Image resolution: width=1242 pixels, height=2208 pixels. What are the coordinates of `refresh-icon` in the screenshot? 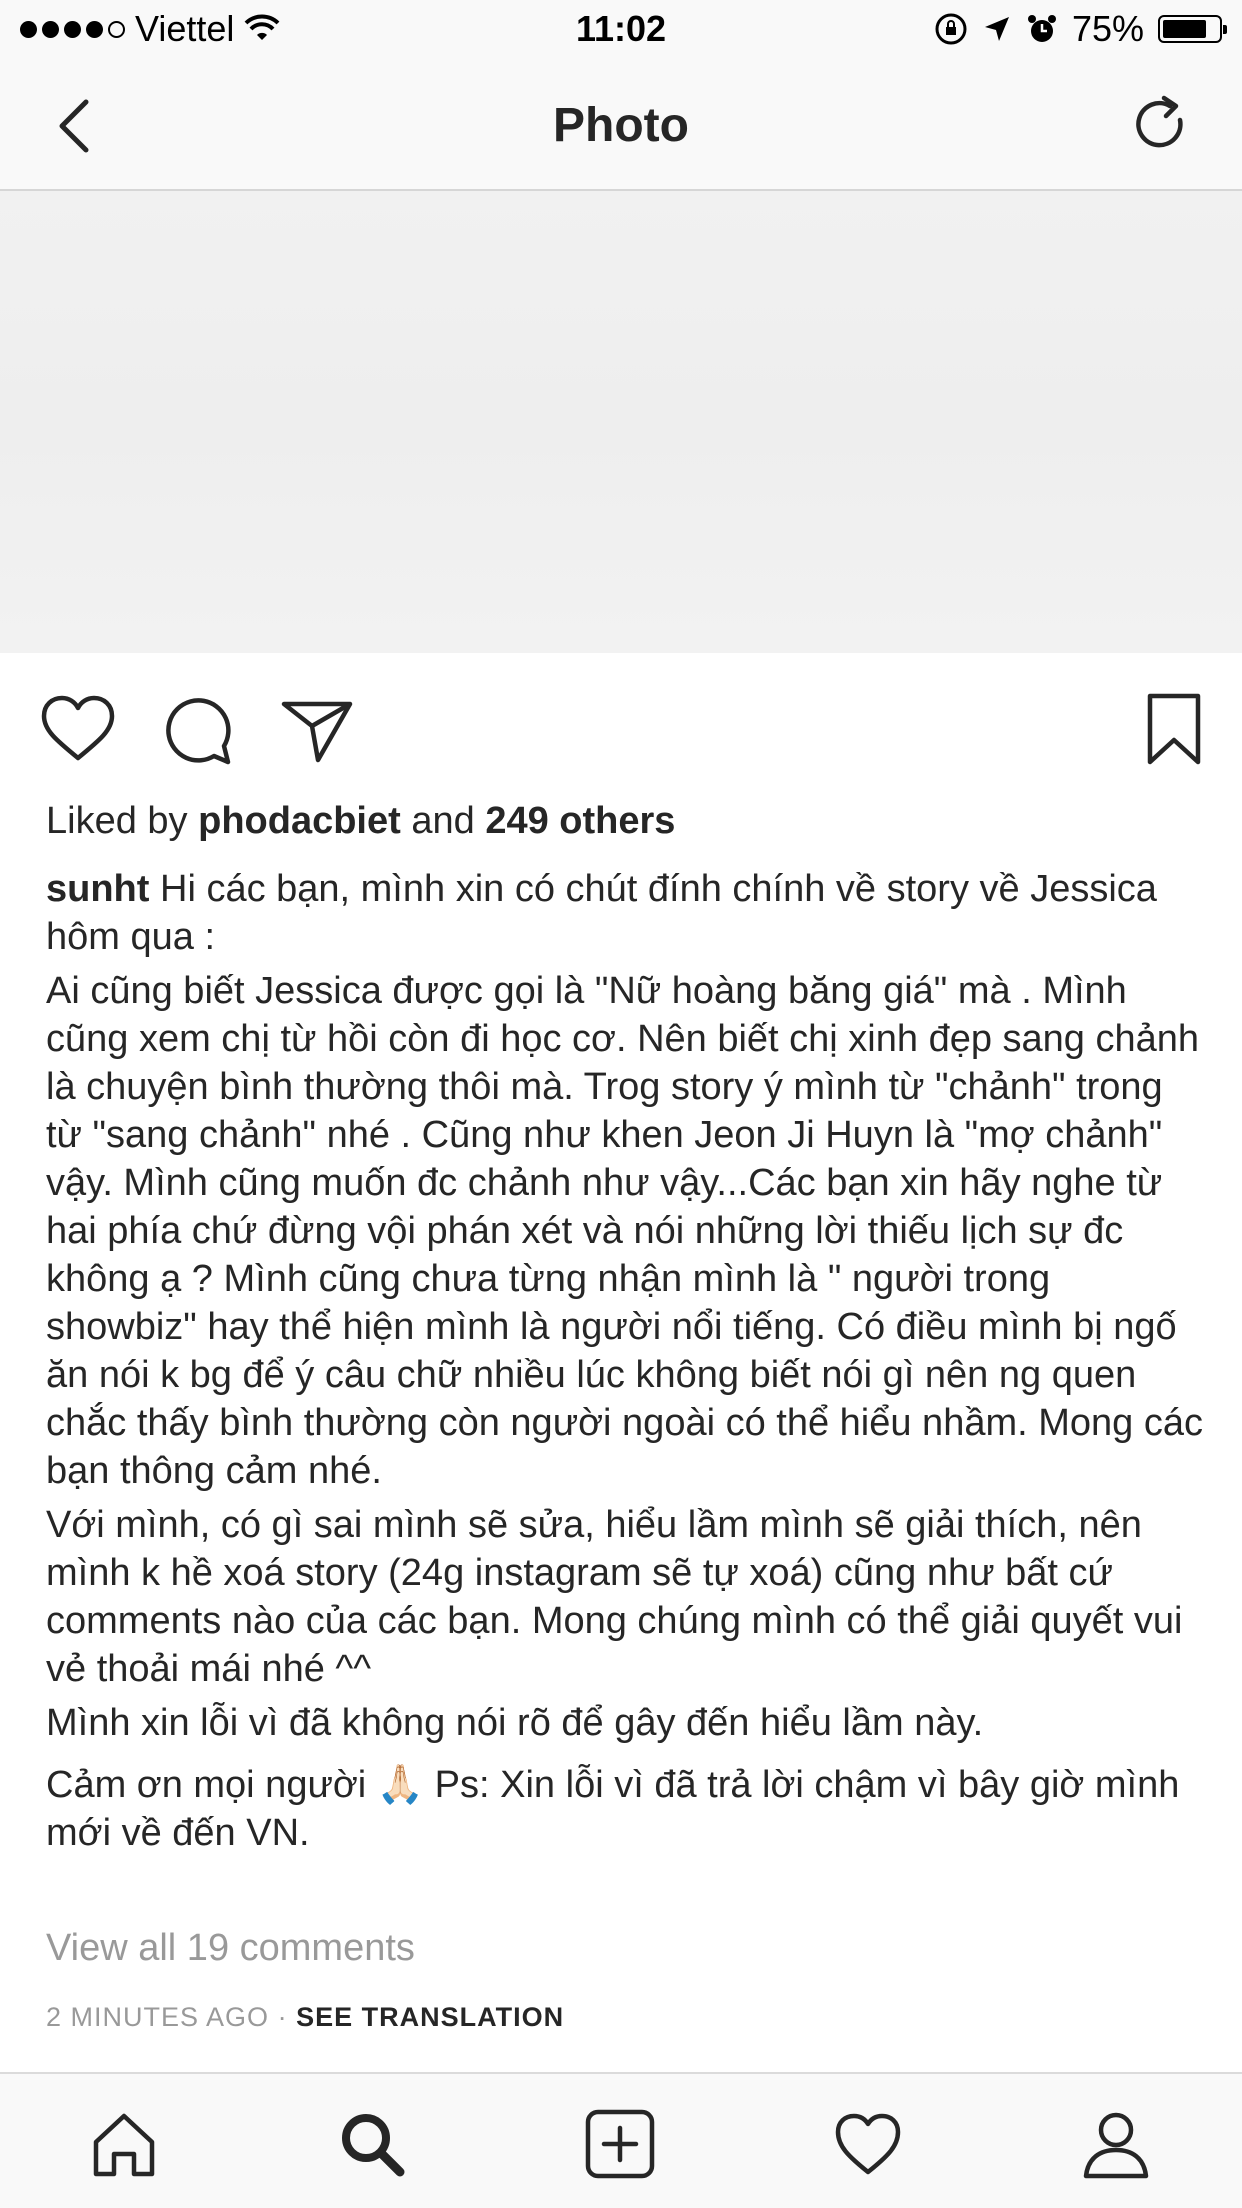 It's located at (1161, 125).